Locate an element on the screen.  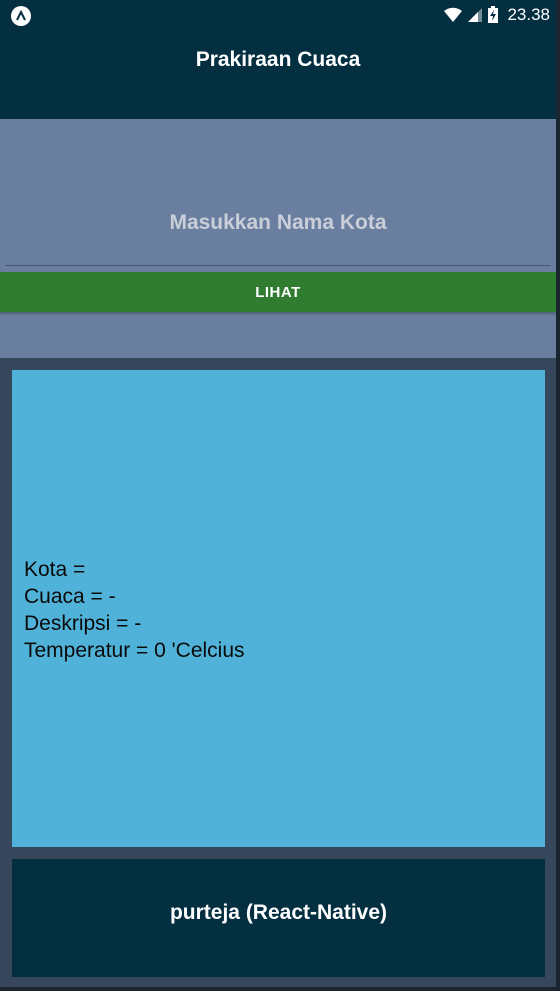
frame-edge-bottom is located at coordinates (280, 989).